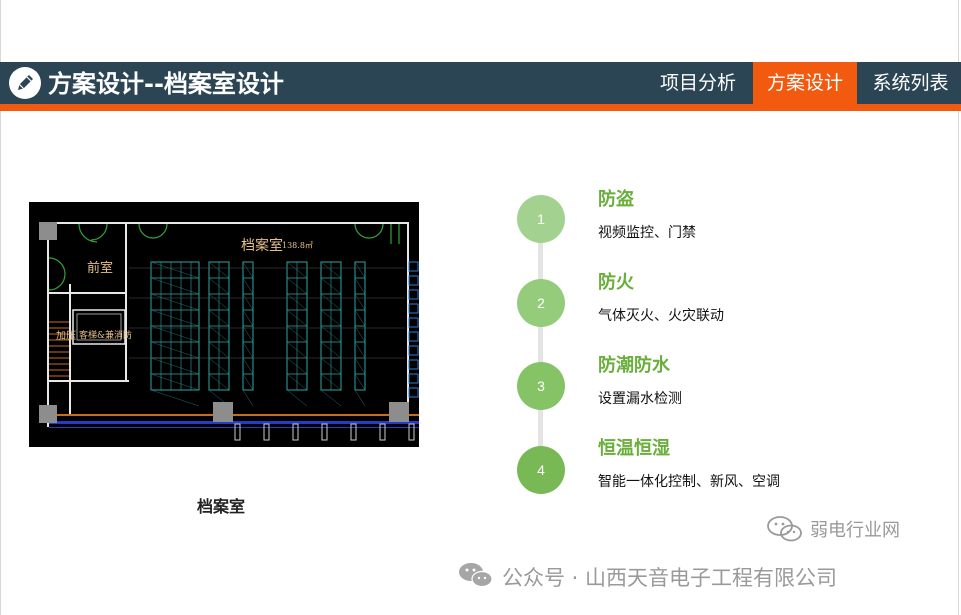 The height and width of the screenshot is (615, 961). Describe the element at coordinates (634, 448) in the screenshot. I see `feature-title-climate: 恒温恒湿` at that location.